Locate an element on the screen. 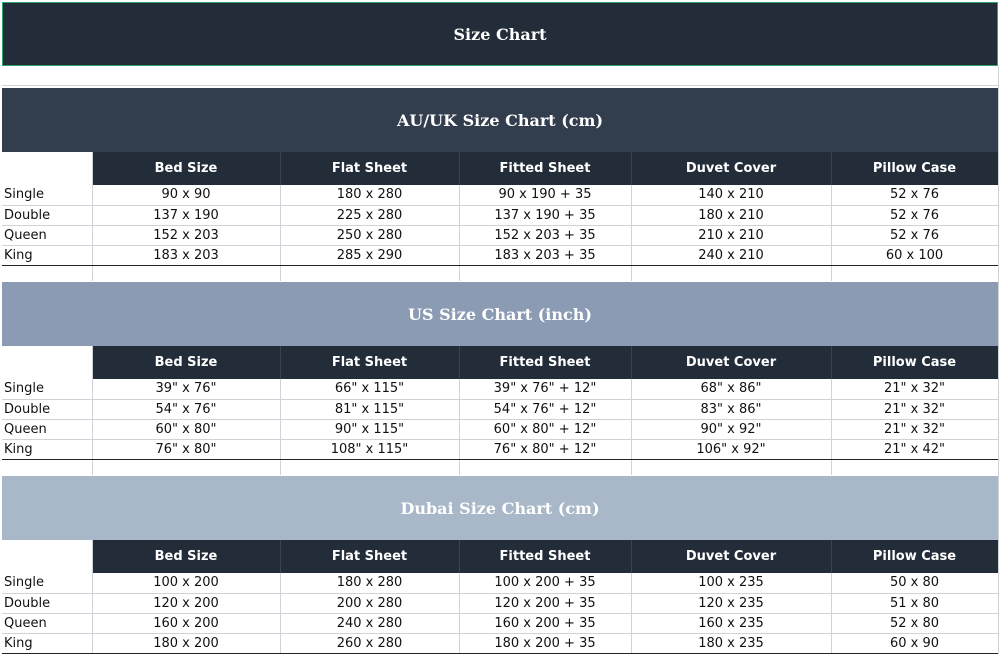 The width and height of the screenshot is (1000, 654). cell-flat-sheet: 90" x 115" is located at coordinates (370, 429).